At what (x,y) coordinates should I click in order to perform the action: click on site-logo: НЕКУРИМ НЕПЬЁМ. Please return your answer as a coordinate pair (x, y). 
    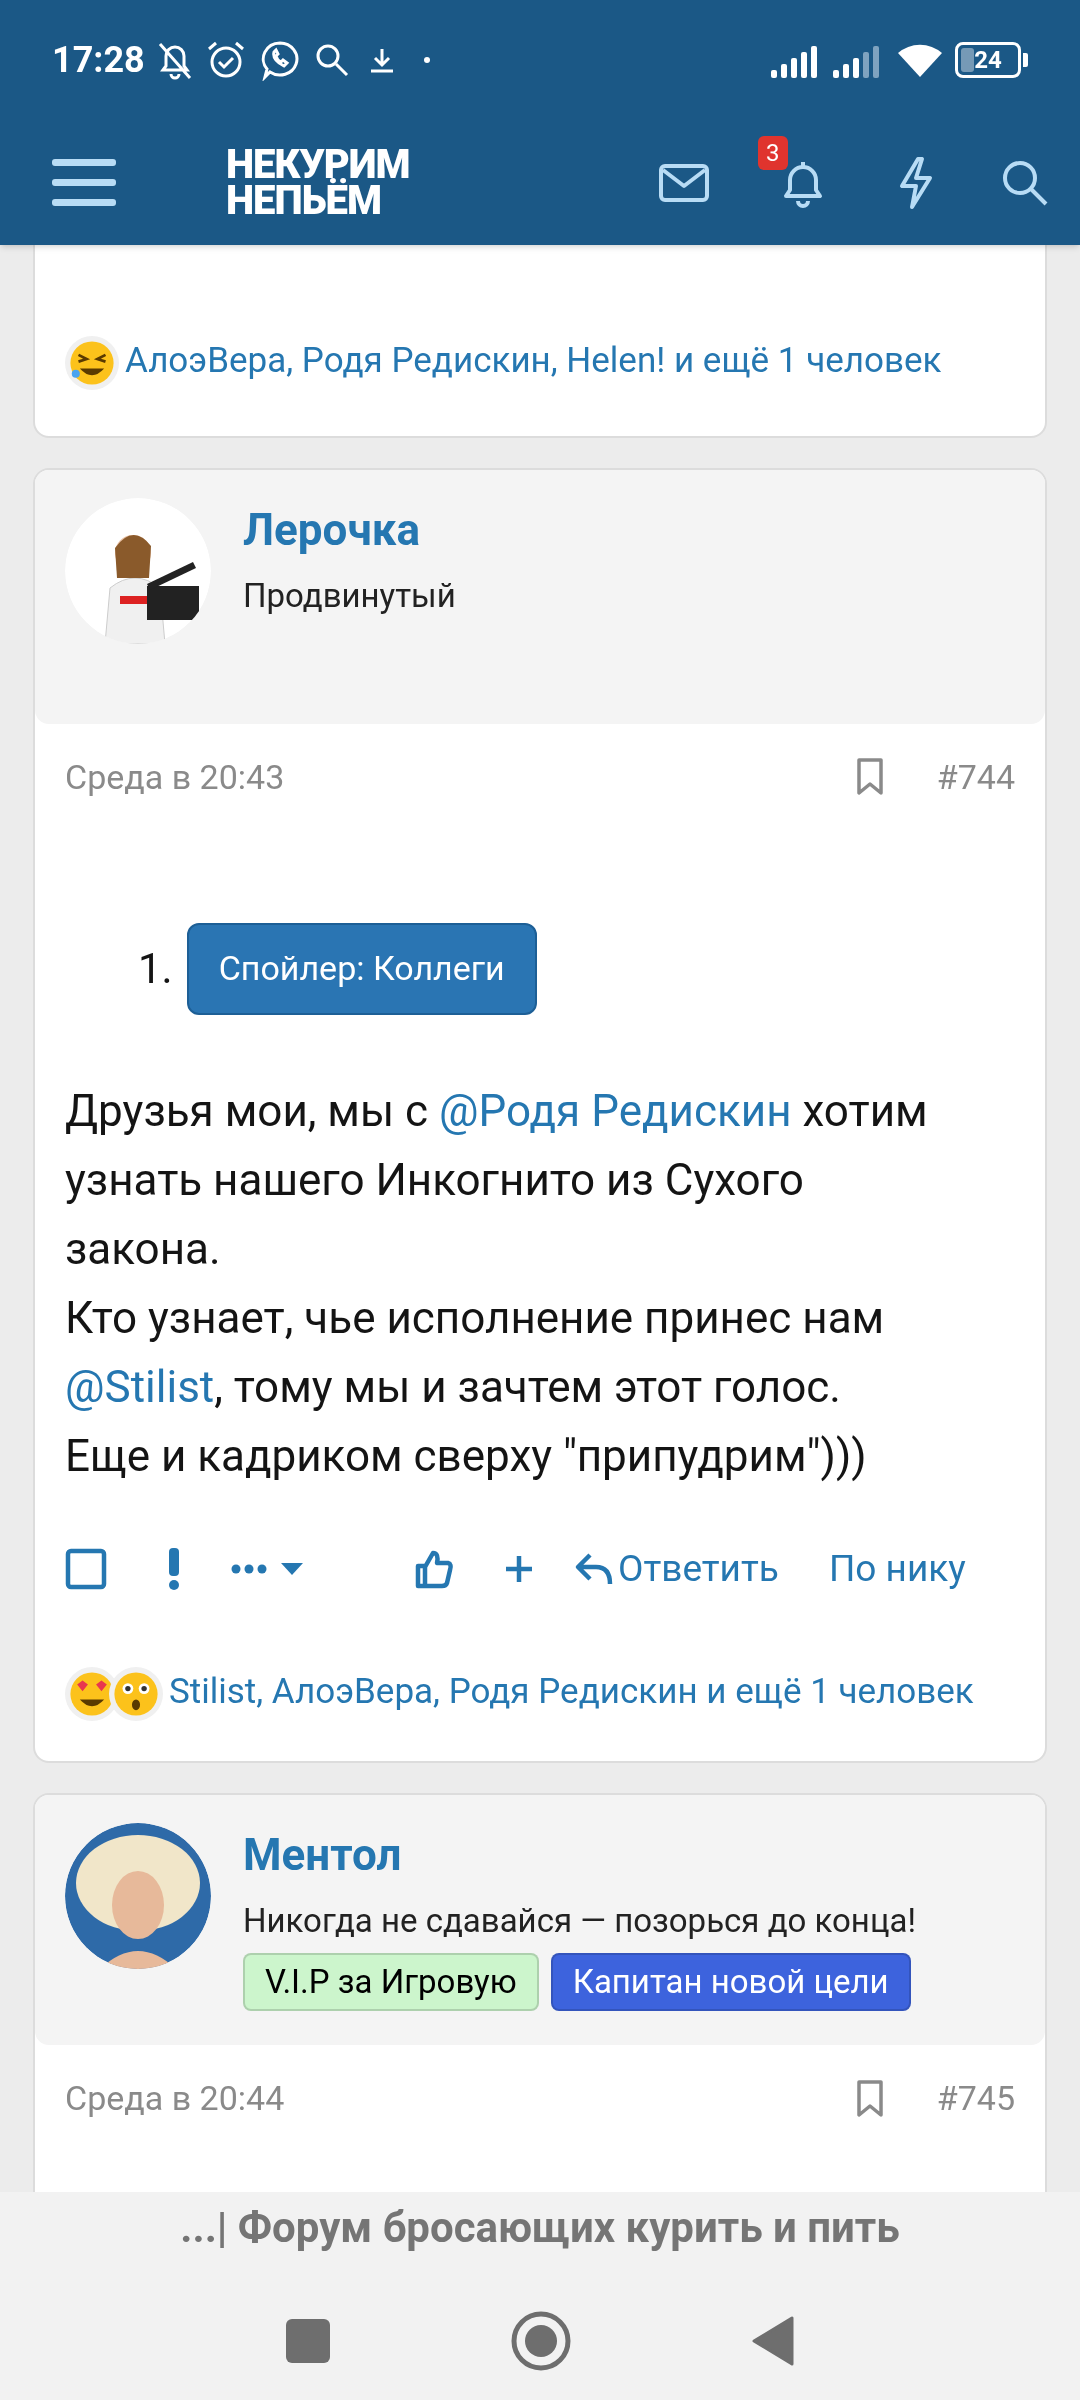
    Looking at the image, I should click on (318, 182).